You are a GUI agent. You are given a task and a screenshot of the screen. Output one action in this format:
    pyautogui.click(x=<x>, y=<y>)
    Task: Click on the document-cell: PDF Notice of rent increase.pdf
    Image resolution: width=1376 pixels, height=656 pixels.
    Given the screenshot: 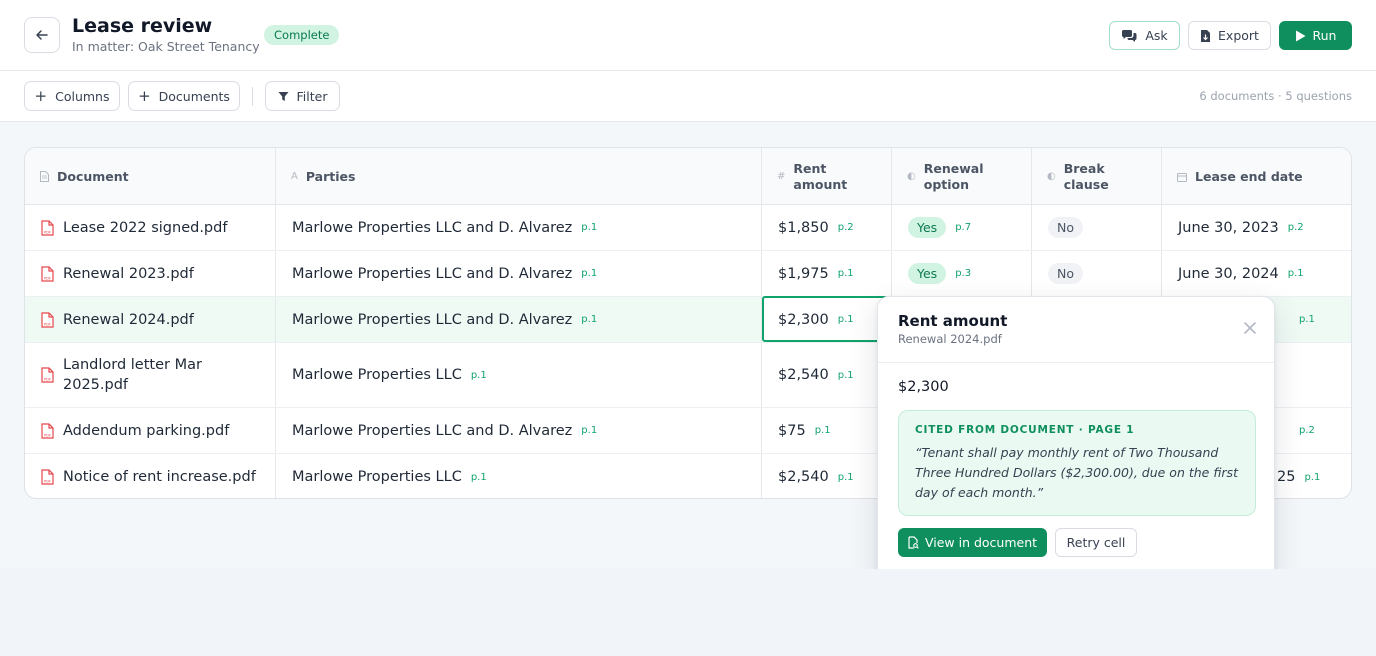 What is the action you would take?
    pyautogui.click(x=150, y=476)
    